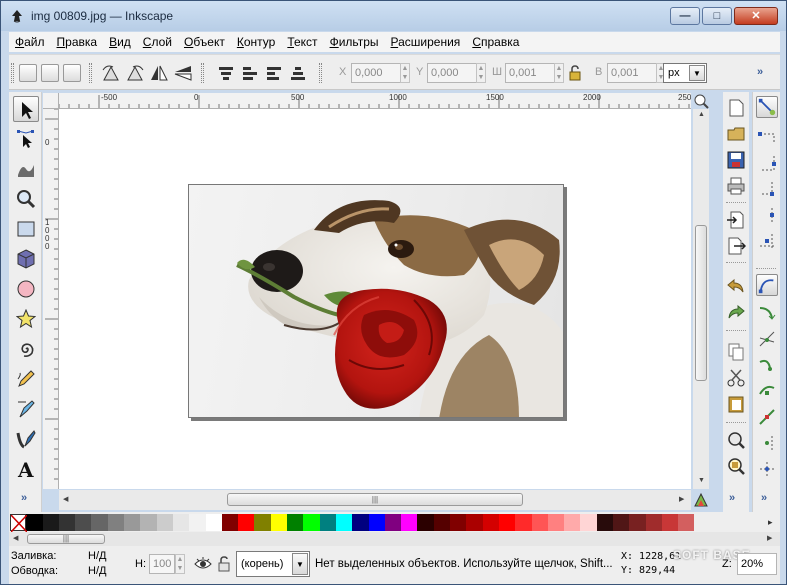 Image resolution: width=787 pixels, height=585 pixels. Describe the element at coordinates (717, 16) in the screenshot. I see `maximize-button: □` at that location.